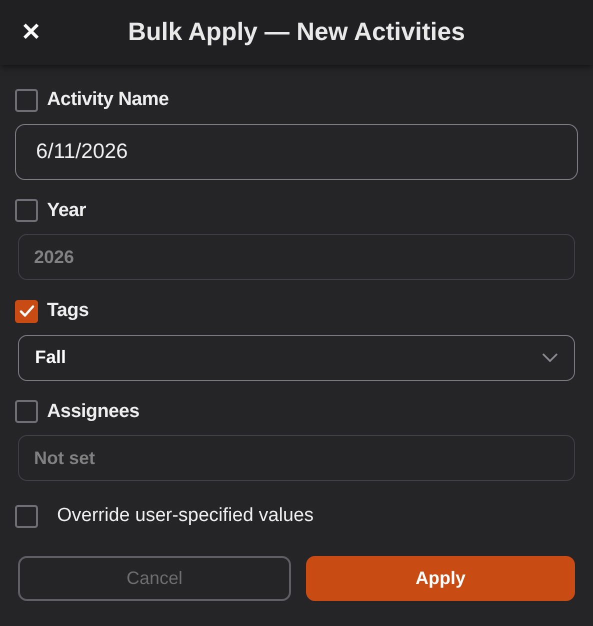 This screenshot has height=626, width=593. What do you see at coordinates (550, 357) in the screenshot?
I see `chevron-down-icon` at bounding box center [550, 357].